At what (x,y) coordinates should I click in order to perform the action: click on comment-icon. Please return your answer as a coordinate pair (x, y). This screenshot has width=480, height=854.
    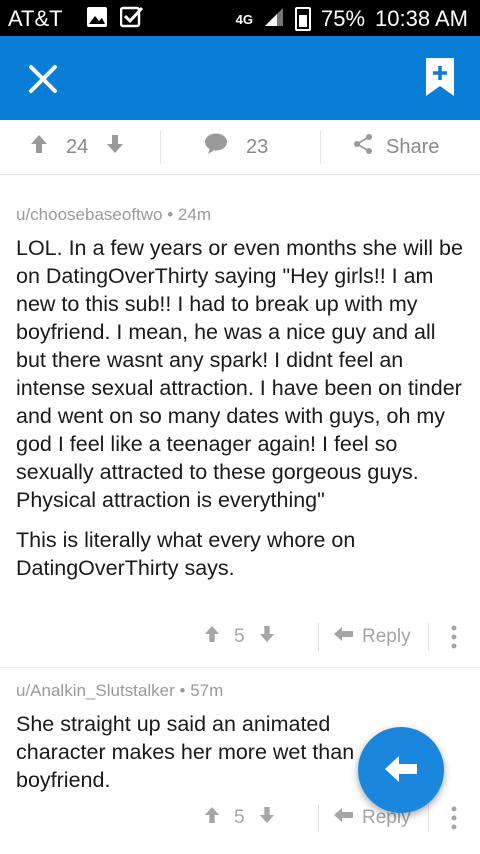
    Looking at the image, I should click on (216, 147).